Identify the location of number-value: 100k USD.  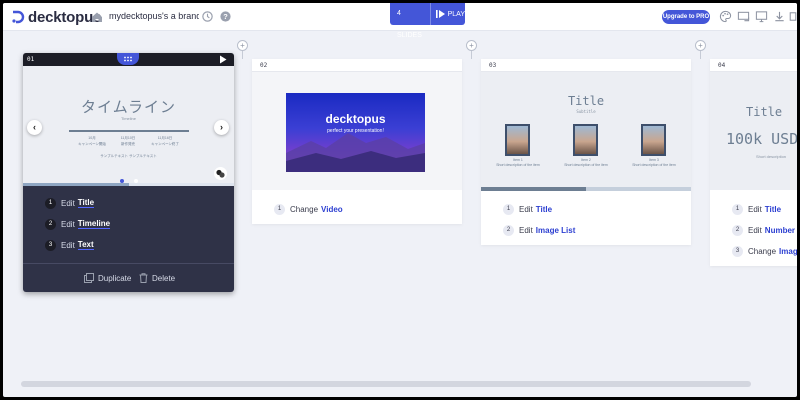
(761, 139).